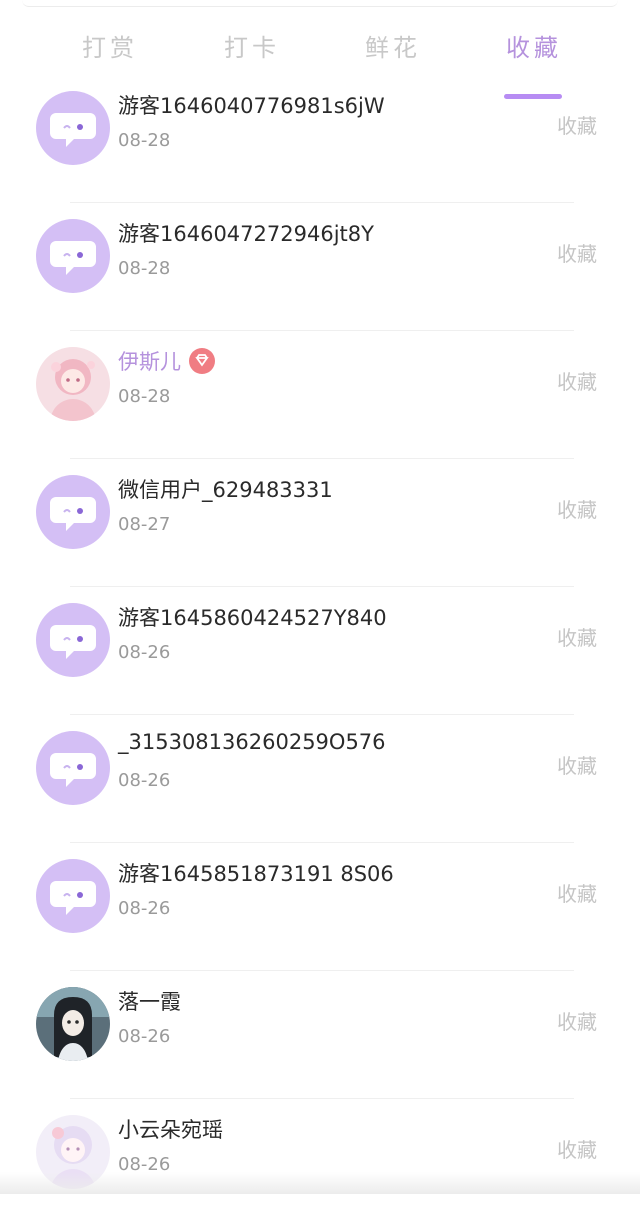  Describe the element at coordinates (320, 1156) in the screenshot. I see `list-item: 小云朵宛瑶 08-26 收藏` at that location.